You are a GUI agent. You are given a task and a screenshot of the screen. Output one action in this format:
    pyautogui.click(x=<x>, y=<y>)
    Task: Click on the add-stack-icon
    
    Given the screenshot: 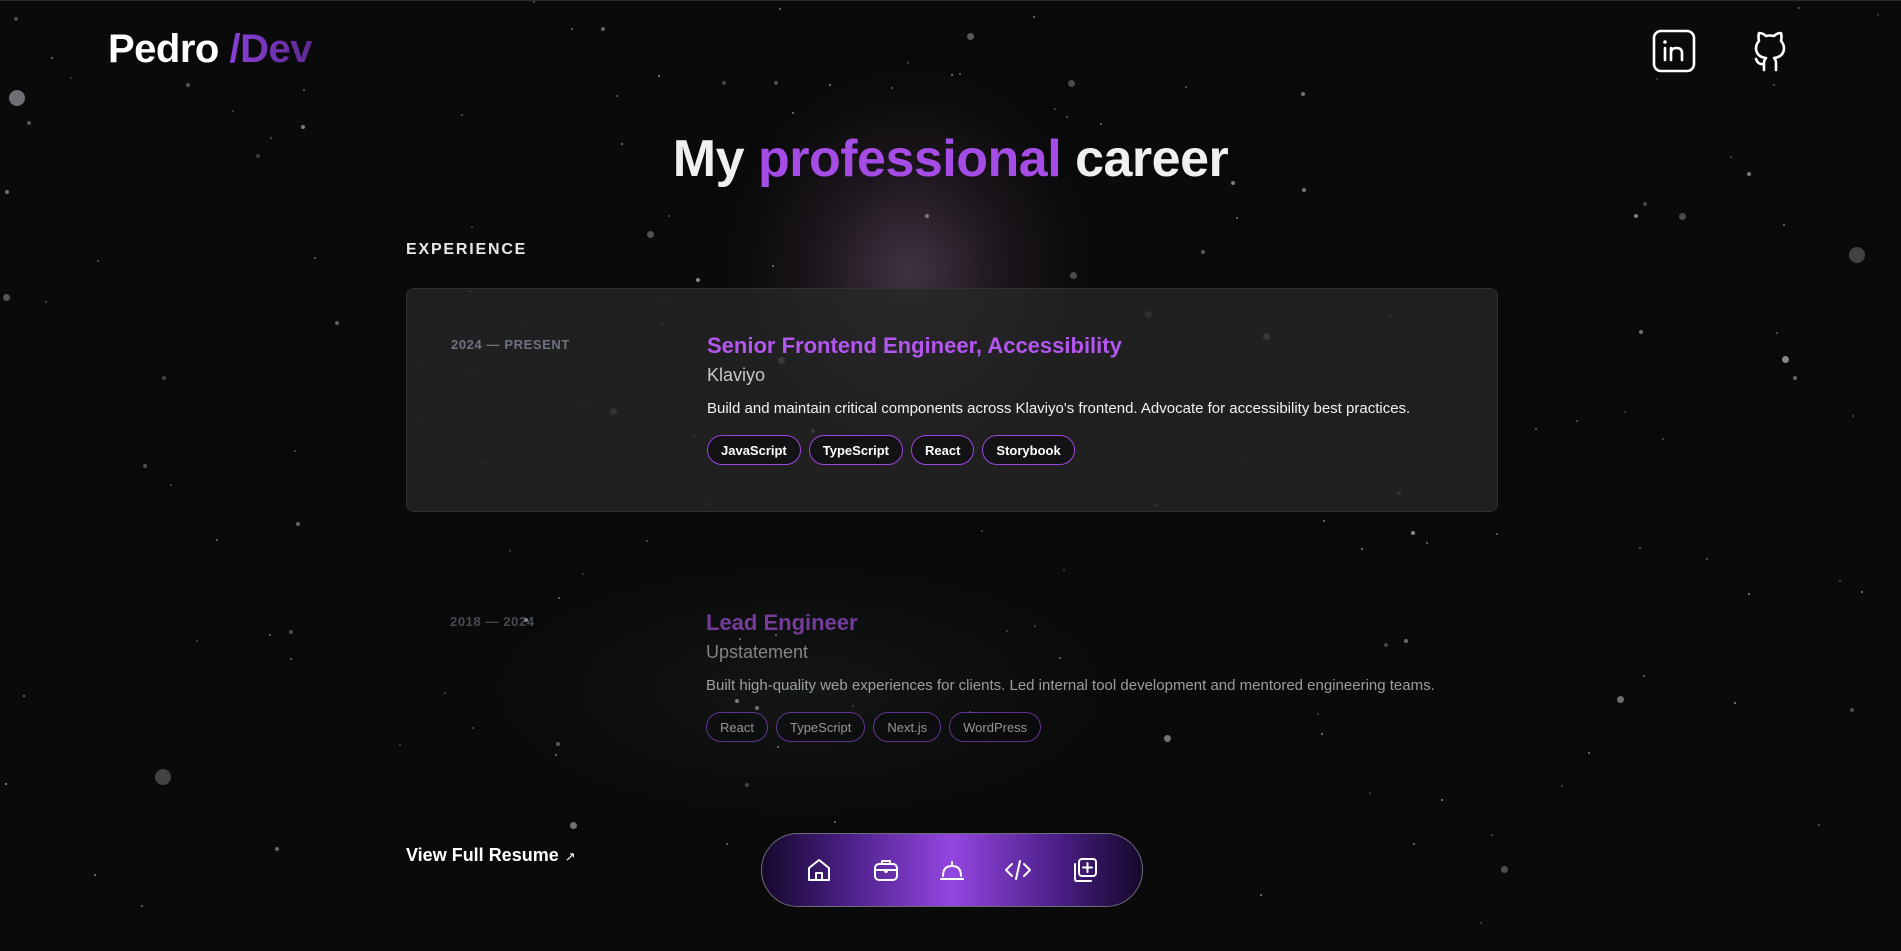 What is the action you would take?
    pyautogui.click(x=1085, y=870)
    